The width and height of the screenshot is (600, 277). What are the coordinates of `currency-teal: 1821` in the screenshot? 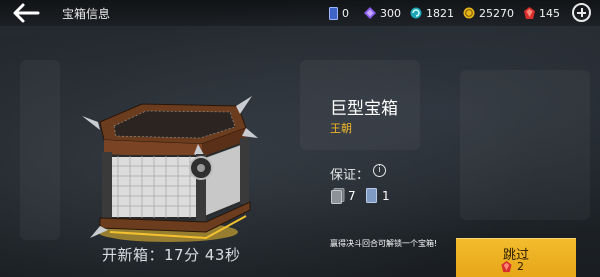 It's located at (432, 13).